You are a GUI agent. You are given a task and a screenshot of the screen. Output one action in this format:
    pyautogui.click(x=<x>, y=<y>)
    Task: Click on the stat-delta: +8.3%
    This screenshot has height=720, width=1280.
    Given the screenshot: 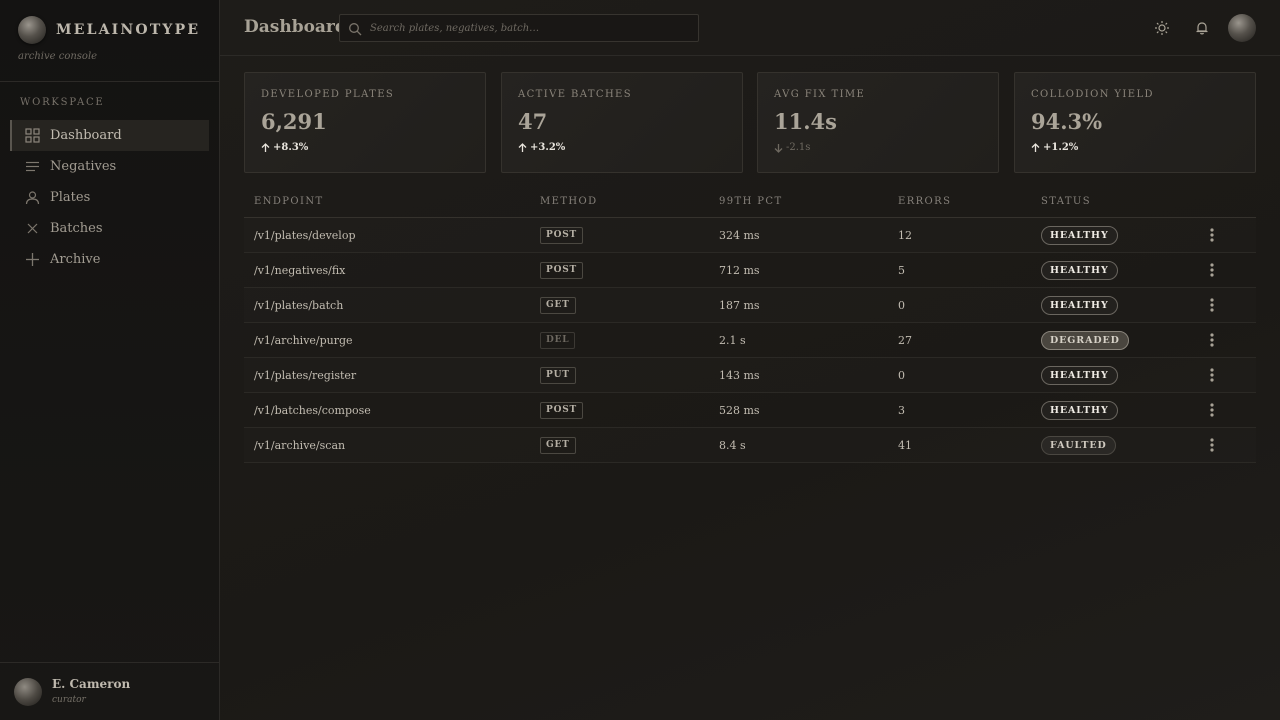 What is the action you would take?
    pyautogui.click(x=284, y=147)
    